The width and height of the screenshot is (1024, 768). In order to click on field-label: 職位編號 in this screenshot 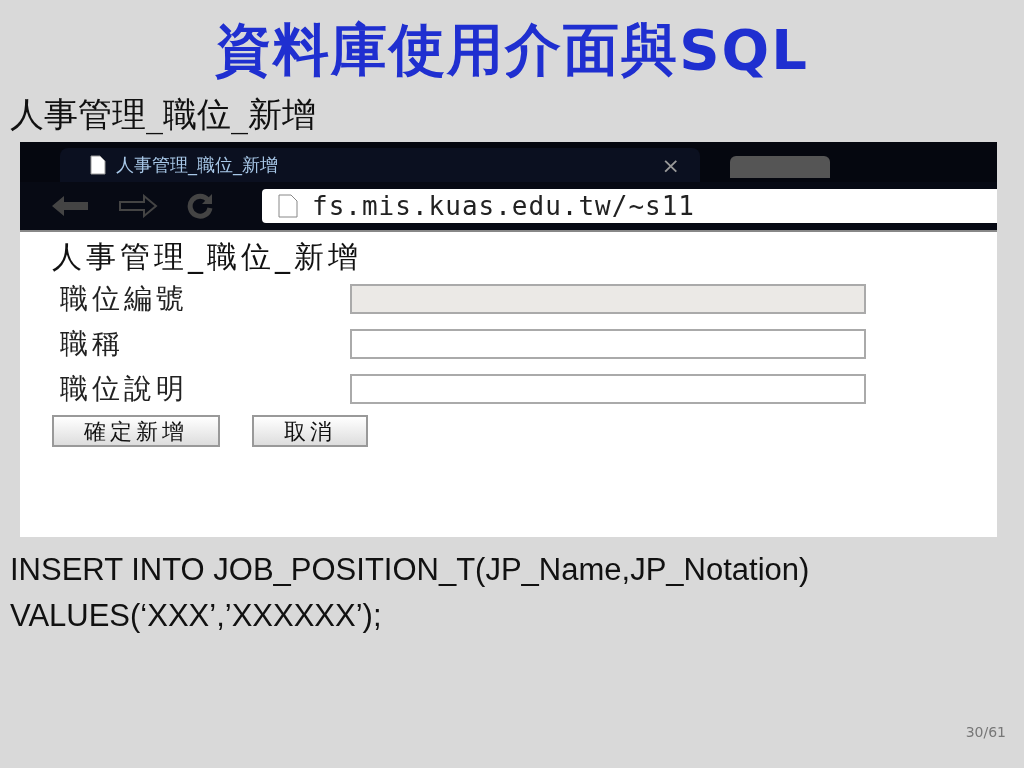, I will do `click(124, 298)`.